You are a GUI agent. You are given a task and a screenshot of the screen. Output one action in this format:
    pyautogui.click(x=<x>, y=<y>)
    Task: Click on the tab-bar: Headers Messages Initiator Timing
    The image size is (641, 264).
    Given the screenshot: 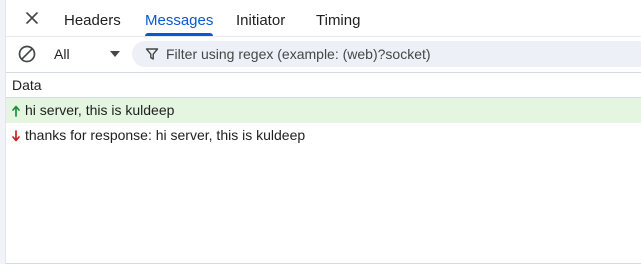 What is the action you would take?
    pyautogui.click(x=323, y=18)
    